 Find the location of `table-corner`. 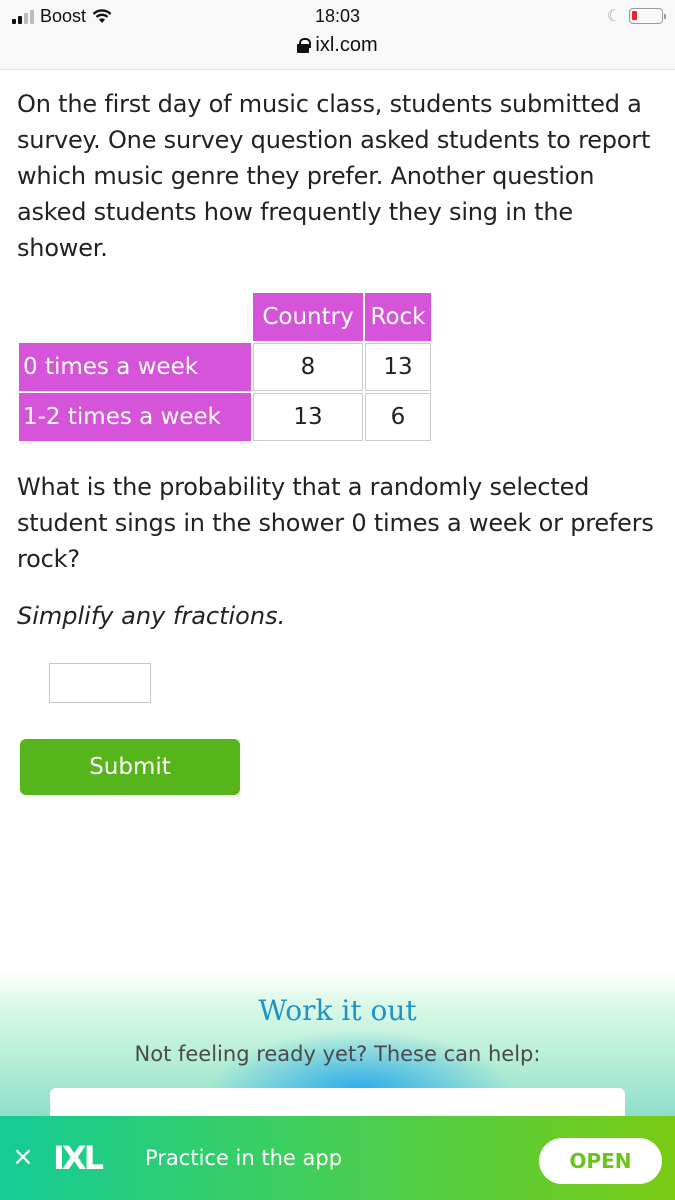

table-corner is located at coordinates (135, 317).